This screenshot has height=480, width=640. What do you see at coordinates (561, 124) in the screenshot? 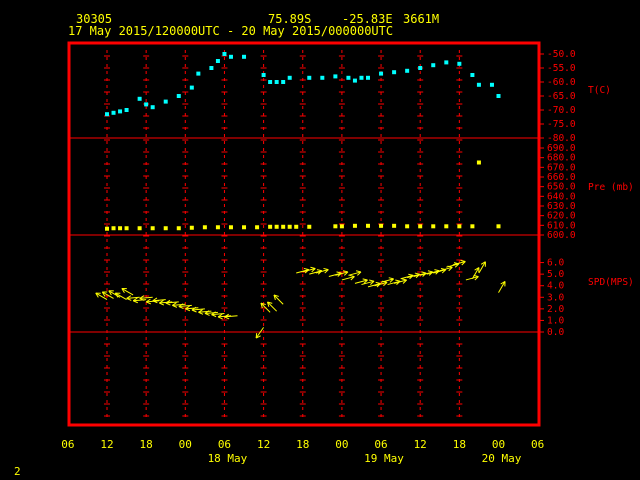
I see `y-tick-label: -75.0` at bounding box center [561, 124].